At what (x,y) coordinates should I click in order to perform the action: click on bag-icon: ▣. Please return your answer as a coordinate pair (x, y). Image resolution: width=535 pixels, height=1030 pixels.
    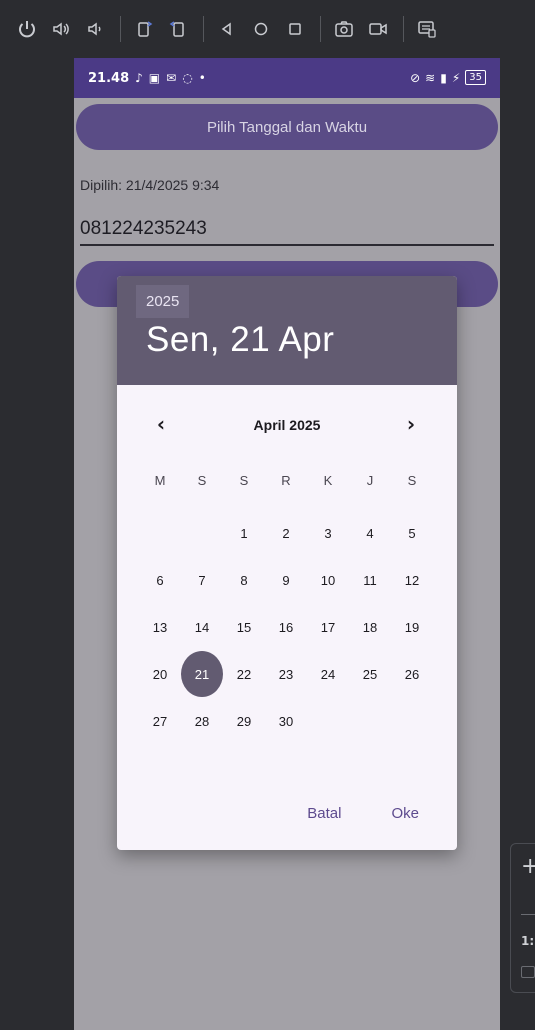
    Looking at the image, I should click on (154, 78).